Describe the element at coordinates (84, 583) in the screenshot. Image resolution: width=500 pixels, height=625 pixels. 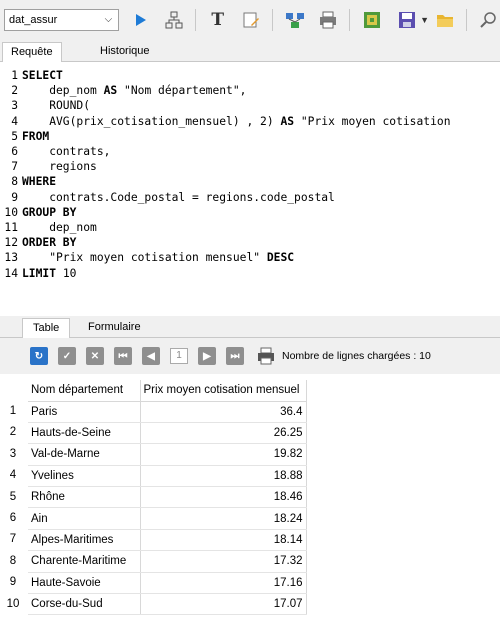
I see `cell-department: Haute-Savoie` at that location.